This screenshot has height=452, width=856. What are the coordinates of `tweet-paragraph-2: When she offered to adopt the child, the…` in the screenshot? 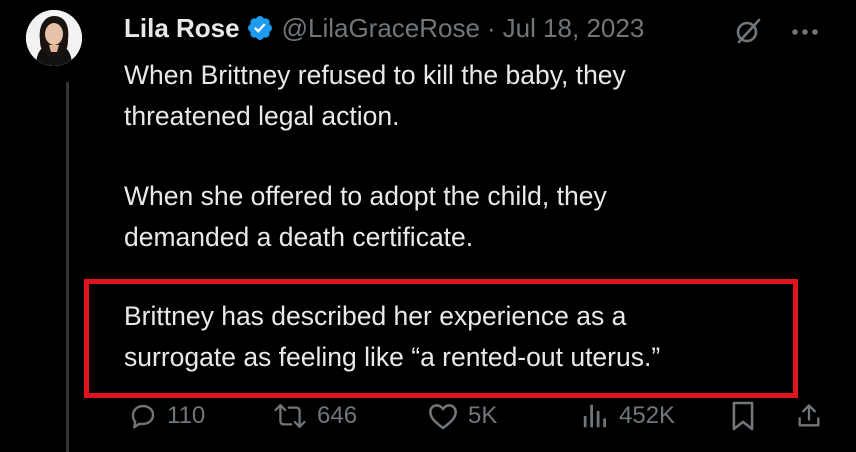 It's located at (365, 217).